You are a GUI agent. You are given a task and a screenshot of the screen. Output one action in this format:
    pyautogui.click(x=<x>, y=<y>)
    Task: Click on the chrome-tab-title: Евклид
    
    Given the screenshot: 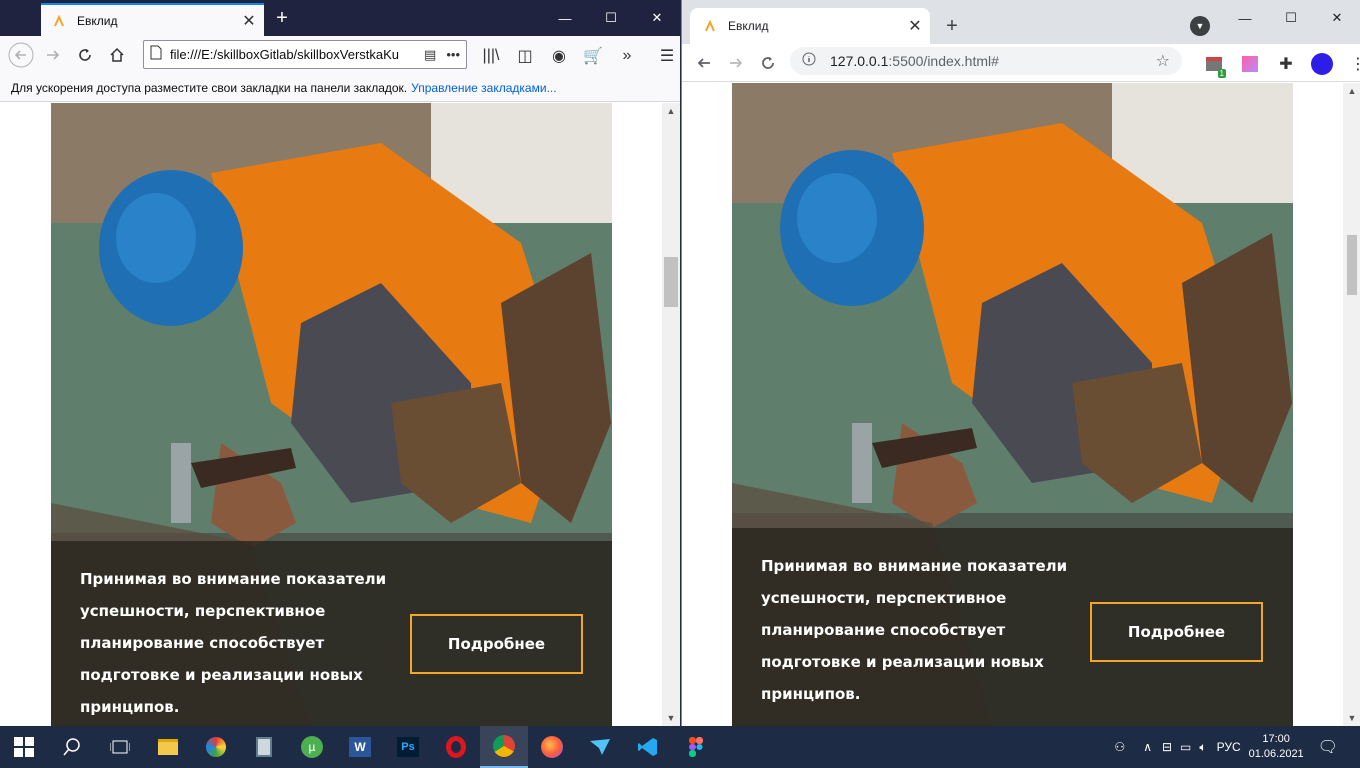 What is the action you would take?
    pyautogui.click(x=748, y=26)
    